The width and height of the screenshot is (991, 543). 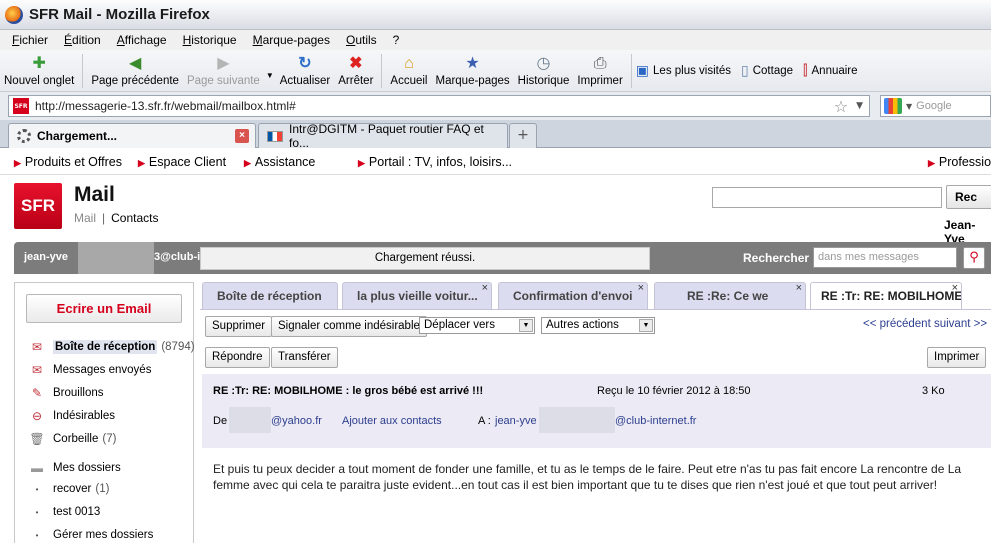 What do you see at coordinates (674, 391) in the screenshot?
I see `message-received-date: Reçu le 10 février 2012 à 18:50` at bounding box center [674, 391].